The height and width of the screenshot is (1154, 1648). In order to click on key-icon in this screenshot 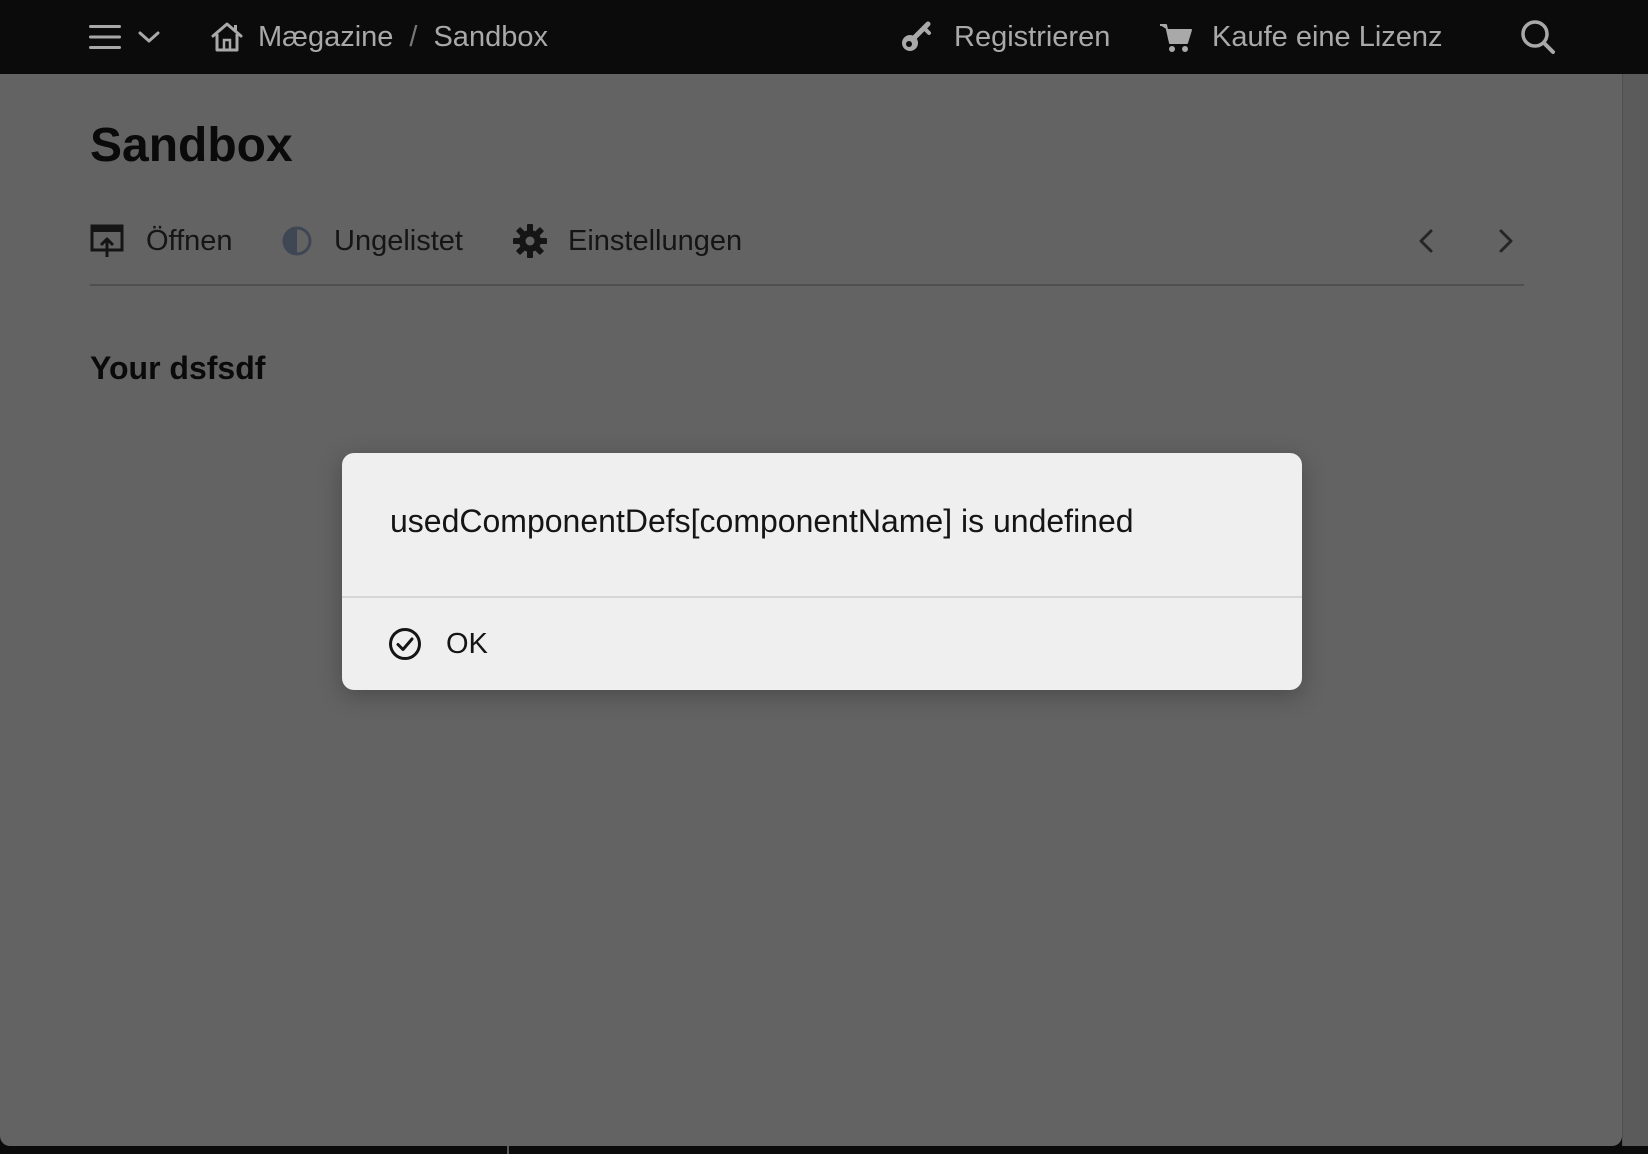, I will do `click(916, 37)`.